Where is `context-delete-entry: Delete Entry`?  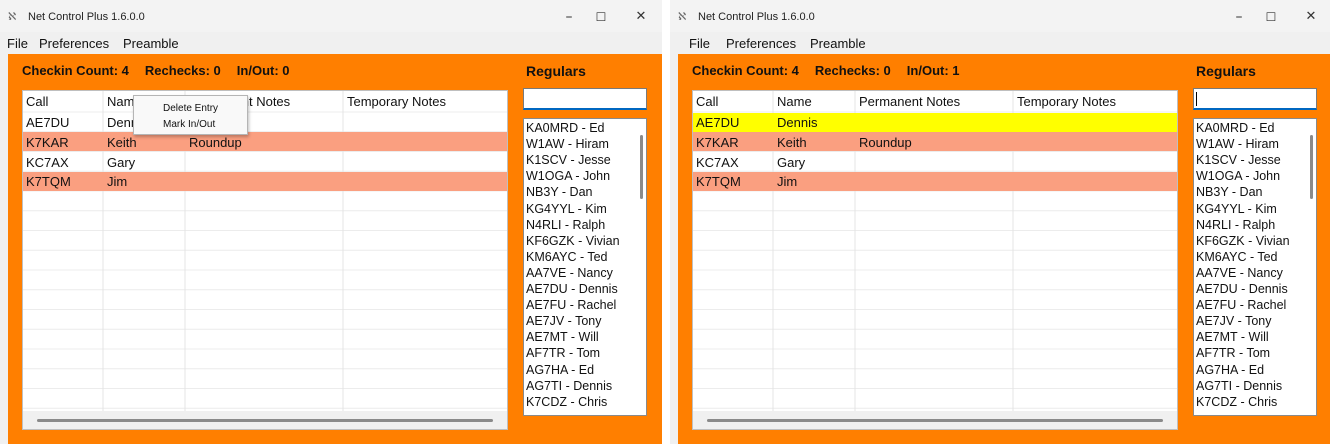 context-delete-entry: Delete Entry is located at coordinates (190, 108).